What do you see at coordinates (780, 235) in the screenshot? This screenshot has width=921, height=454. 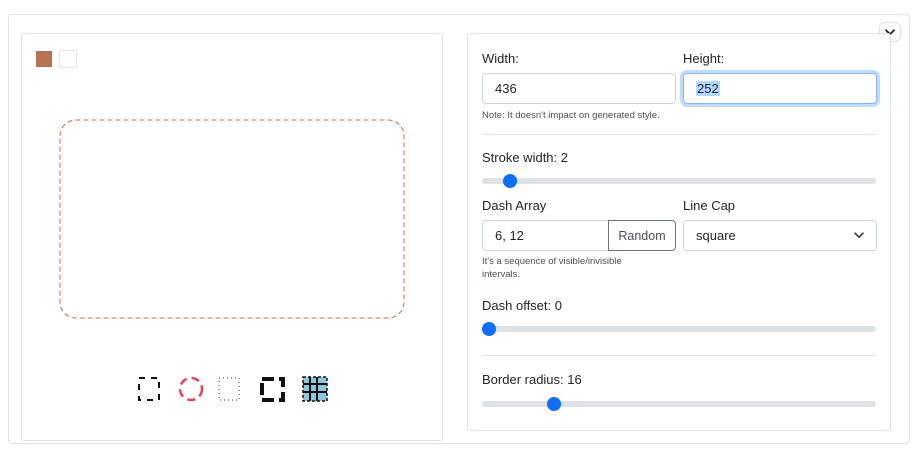 I see `line-cap-select: square` at bounding box center [780, 235].